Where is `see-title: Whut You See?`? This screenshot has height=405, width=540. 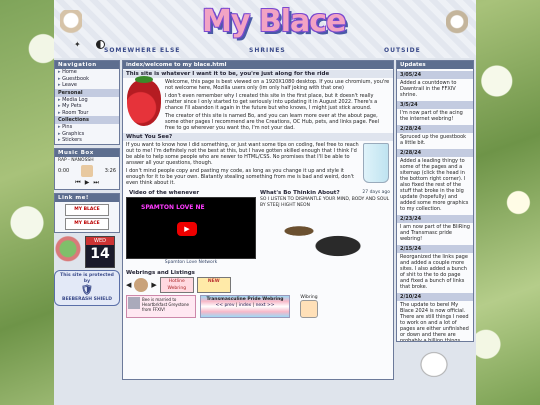
see-title: Whut You See? is located at coordinates (258, 137).